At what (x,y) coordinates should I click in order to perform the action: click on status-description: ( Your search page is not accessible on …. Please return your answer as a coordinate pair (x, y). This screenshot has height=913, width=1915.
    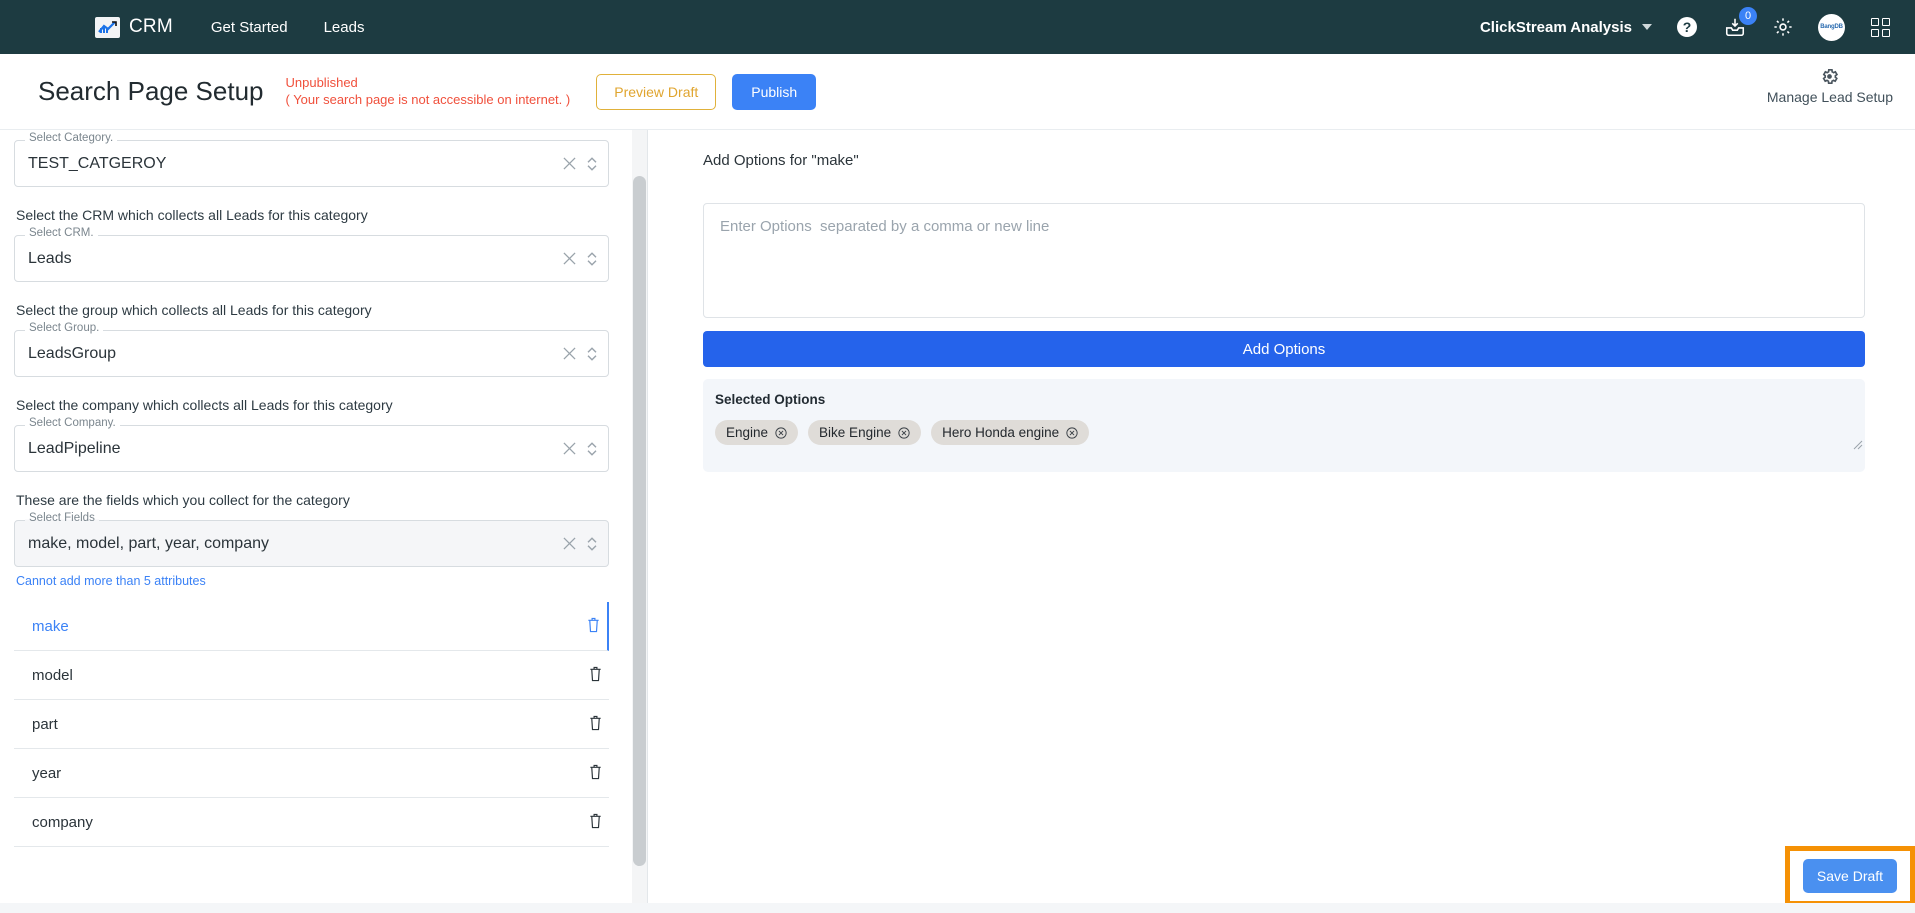
    Looking at the image, I should click on (428, 99).